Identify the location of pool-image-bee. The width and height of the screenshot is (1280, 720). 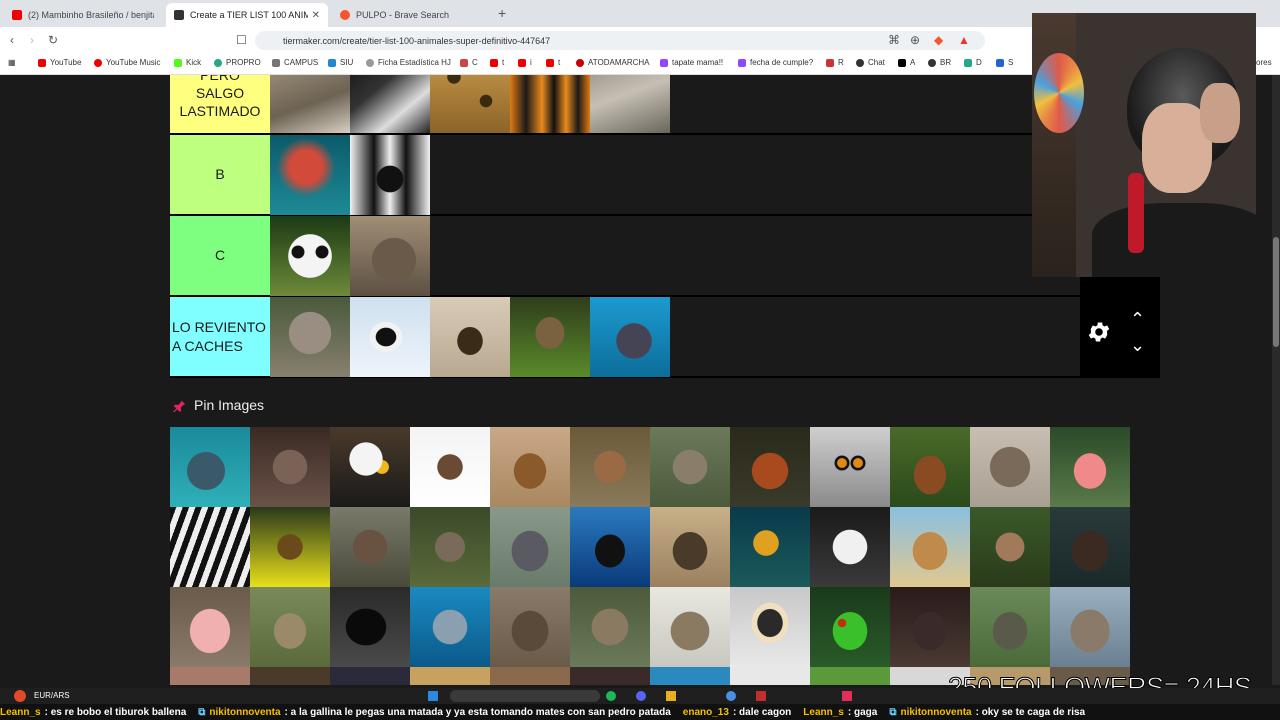
(290, 547).